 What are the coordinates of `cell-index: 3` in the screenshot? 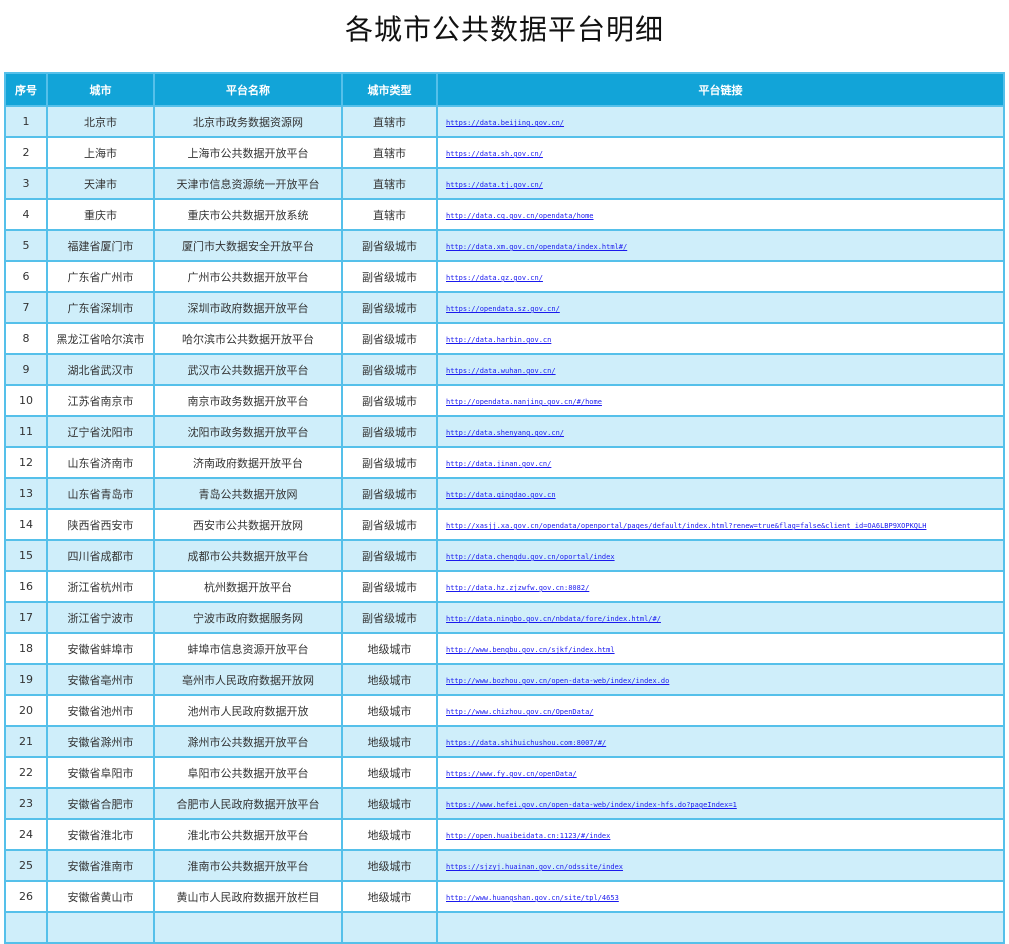 It's located at (26, 183).